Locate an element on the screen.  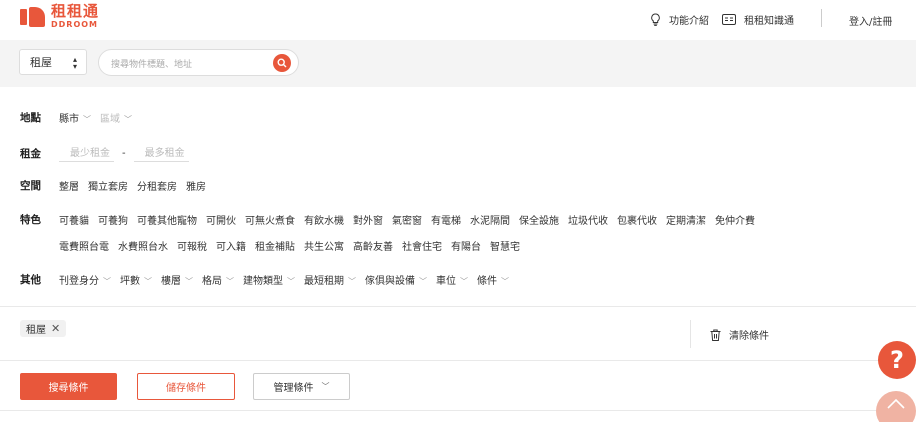
city-dropdown: 縣市 ﹀ is located at coordinates (75, 117).